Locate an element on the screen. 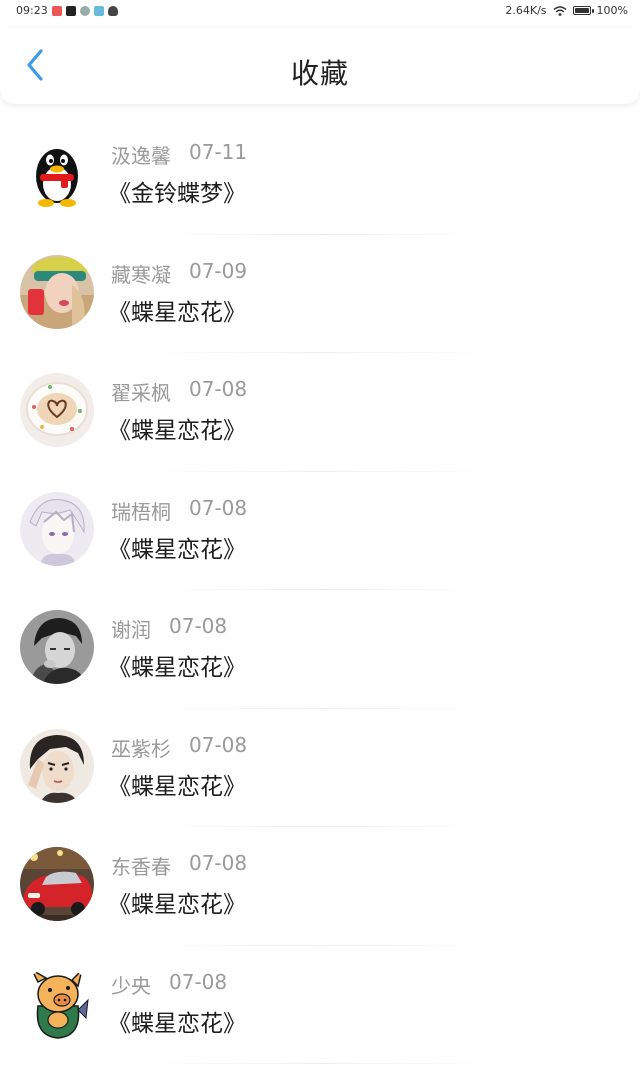  drawn-boy-avatar is located at coordinates (57, 765).